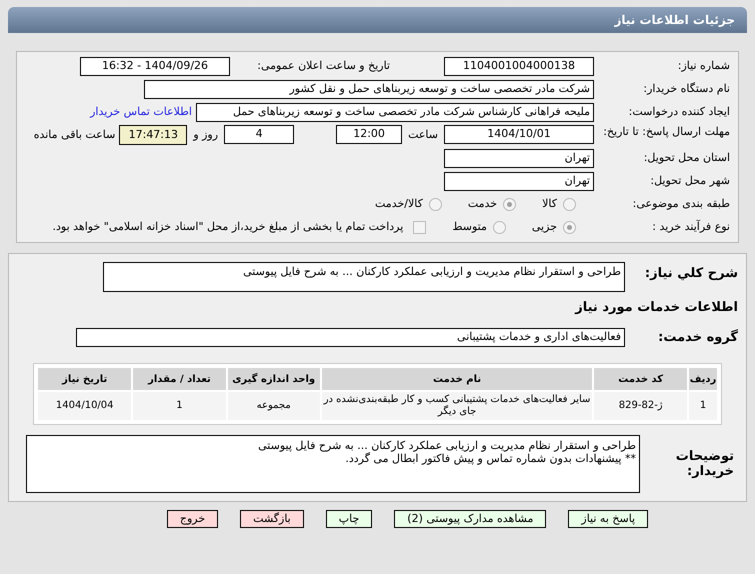 The width and height of the screenshot is (755, 574). Describe the element at coordinates (272, 519) in the screenshot. I see `action-button: بازگشت` at that location.